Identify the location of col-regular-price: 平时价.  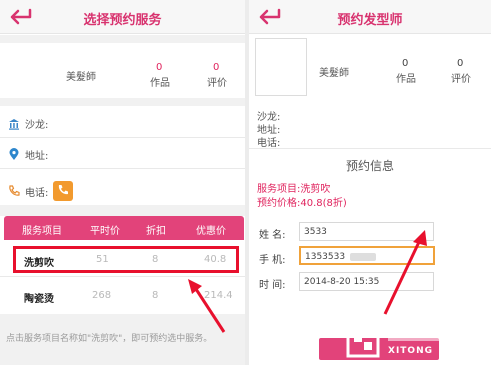
(105, 231).